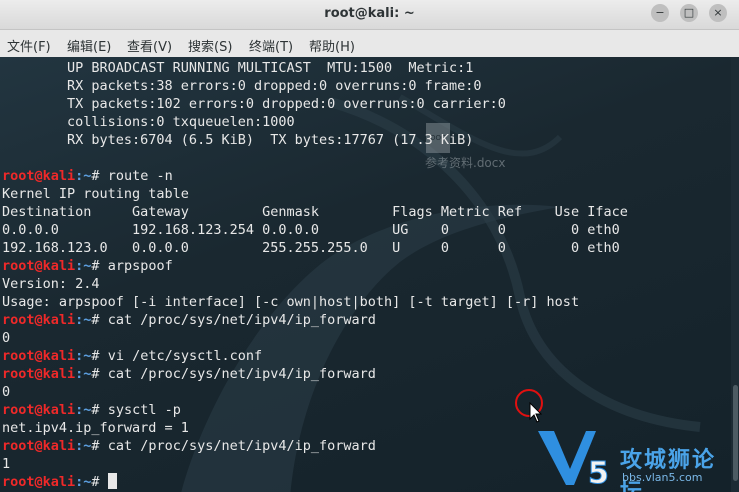  What do you see at coordinates (660, 13) in the screenshot?
I see `minimize-button: −` at bounding box center [660, 13].